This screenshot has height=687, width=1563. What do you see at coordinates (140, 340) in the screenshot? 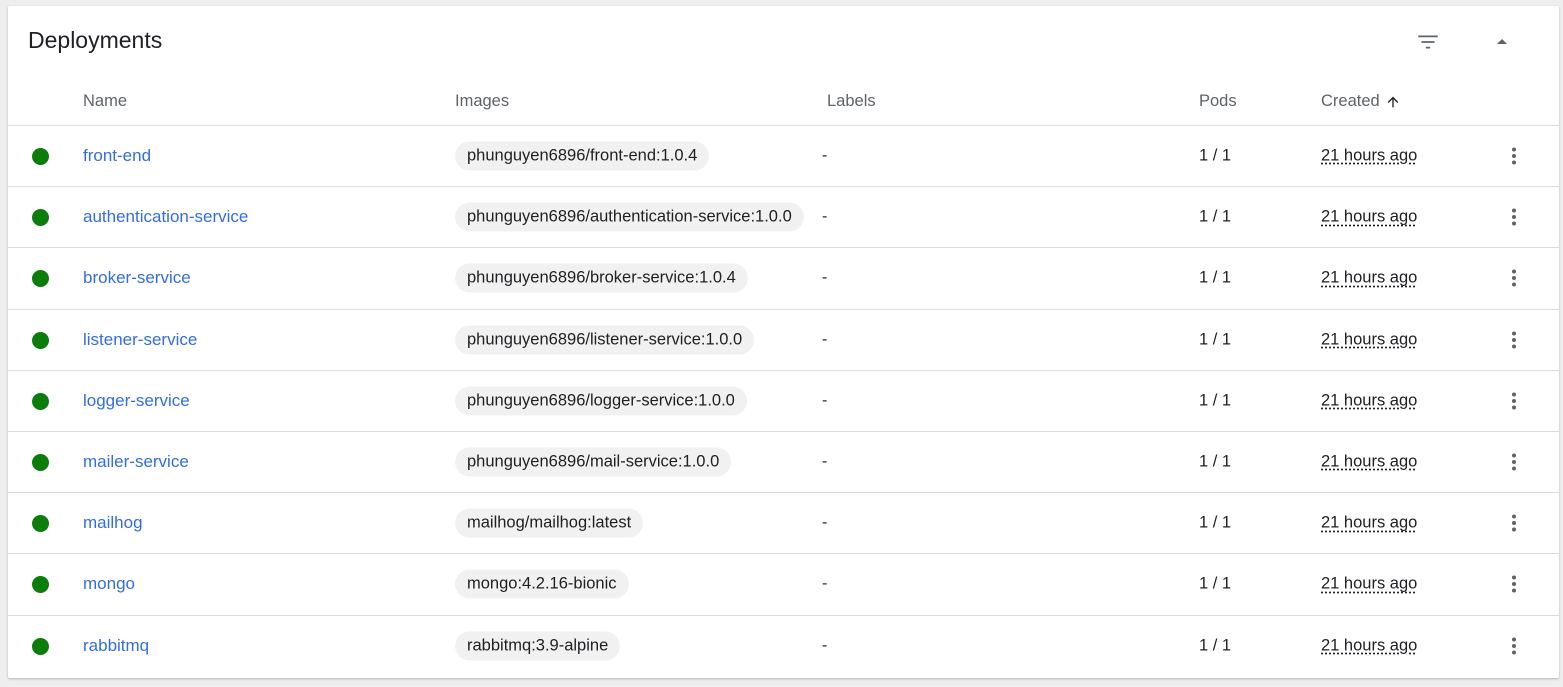
I see `deployment-name-link: listener-service` at bounding box center [140, 340].